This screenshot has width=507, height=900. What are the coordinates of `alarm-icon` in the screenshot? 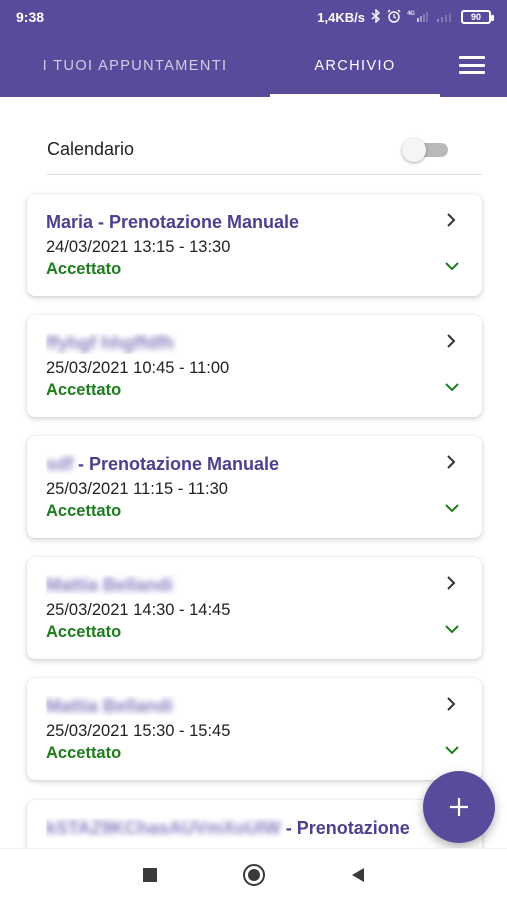 It's located at (394, 17).